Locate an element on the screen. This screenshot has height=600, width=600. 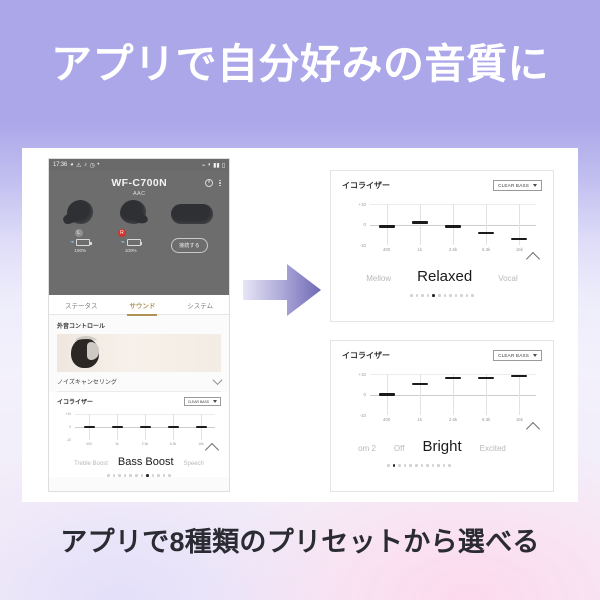
clock-icon: ◕ is located at coordinates (72, 165).